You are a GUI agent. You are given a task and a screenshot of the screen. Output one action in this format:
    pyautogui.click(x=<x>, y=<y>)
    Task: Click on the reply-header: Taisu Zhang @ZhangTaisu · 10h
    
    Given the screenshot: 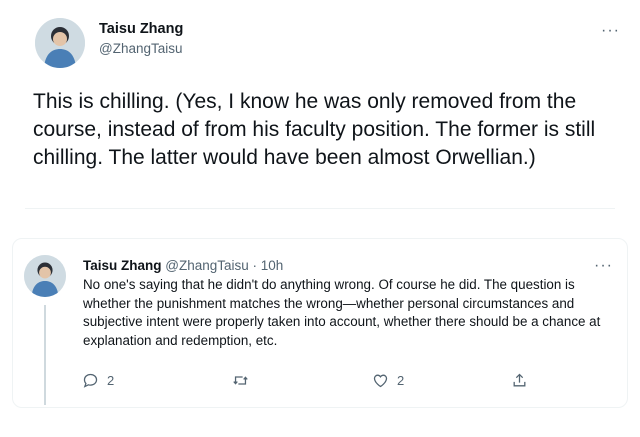 What is the action you would take?
    pyautogui.click(x=183, y=265)
    